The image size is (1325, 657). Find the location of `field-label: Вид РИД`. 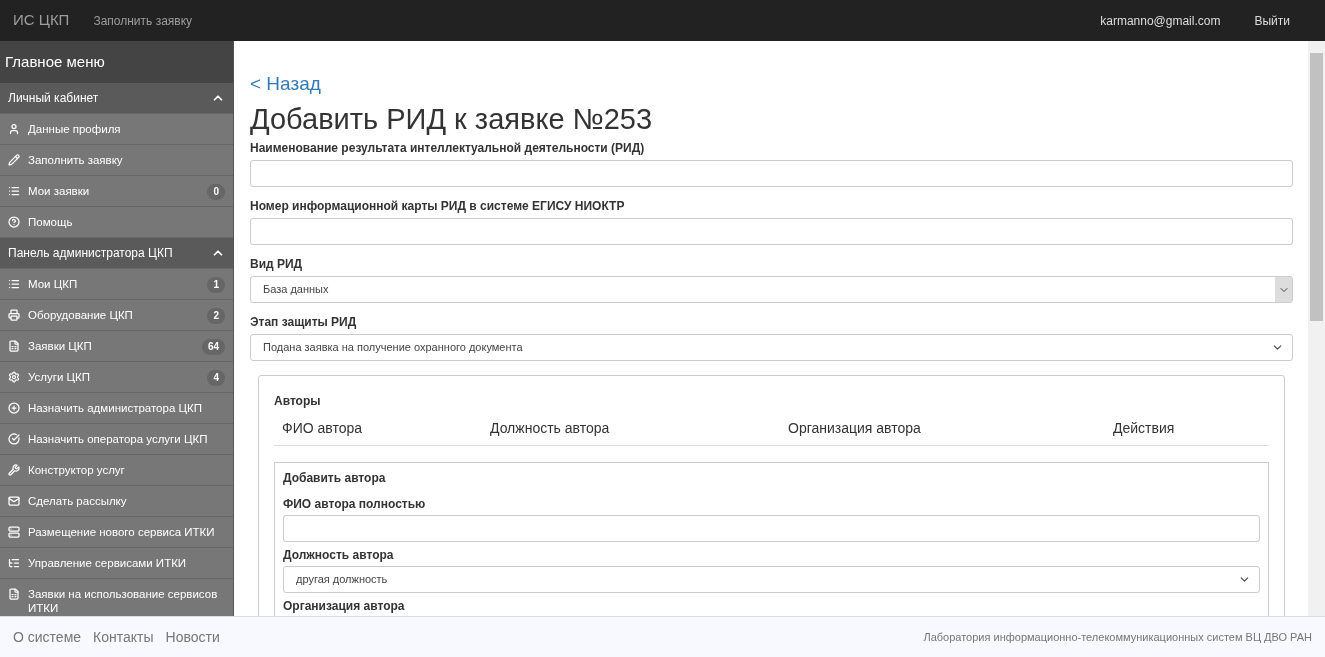

field-label: Вид РИД is located at coordinates (277, 264).